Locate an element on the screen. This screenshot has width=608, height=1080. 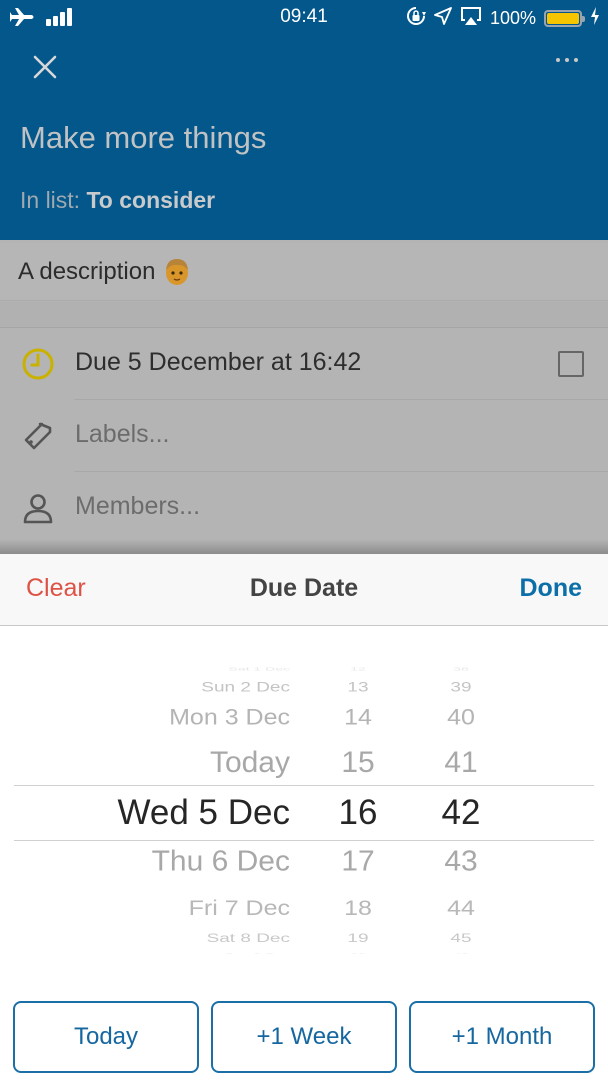
picker-hour-wheel: 12 13 14 15 16 17 18 19 20 is located at coordinates (358, 804).